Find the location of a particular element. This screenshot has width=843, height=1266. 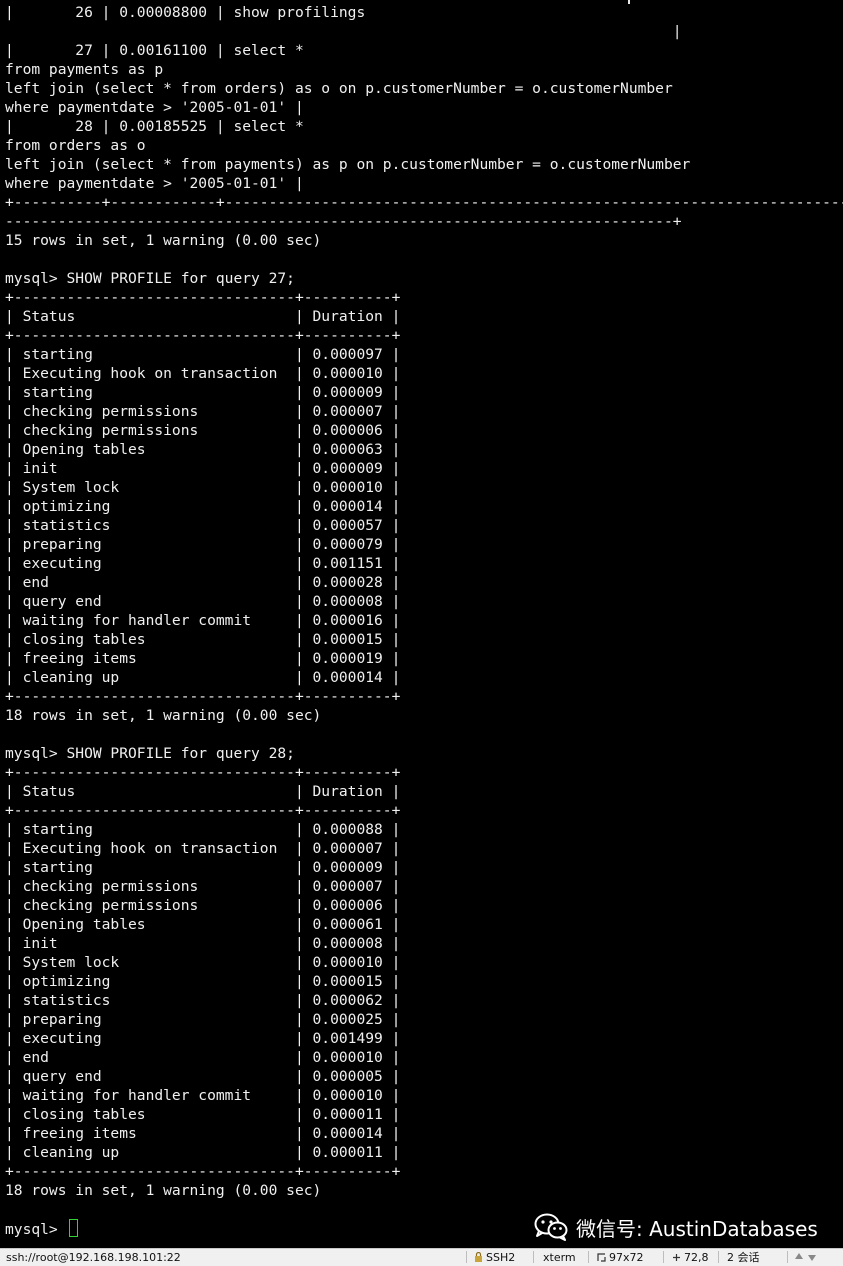

text-cursor is located at coordinates (73, 1228).